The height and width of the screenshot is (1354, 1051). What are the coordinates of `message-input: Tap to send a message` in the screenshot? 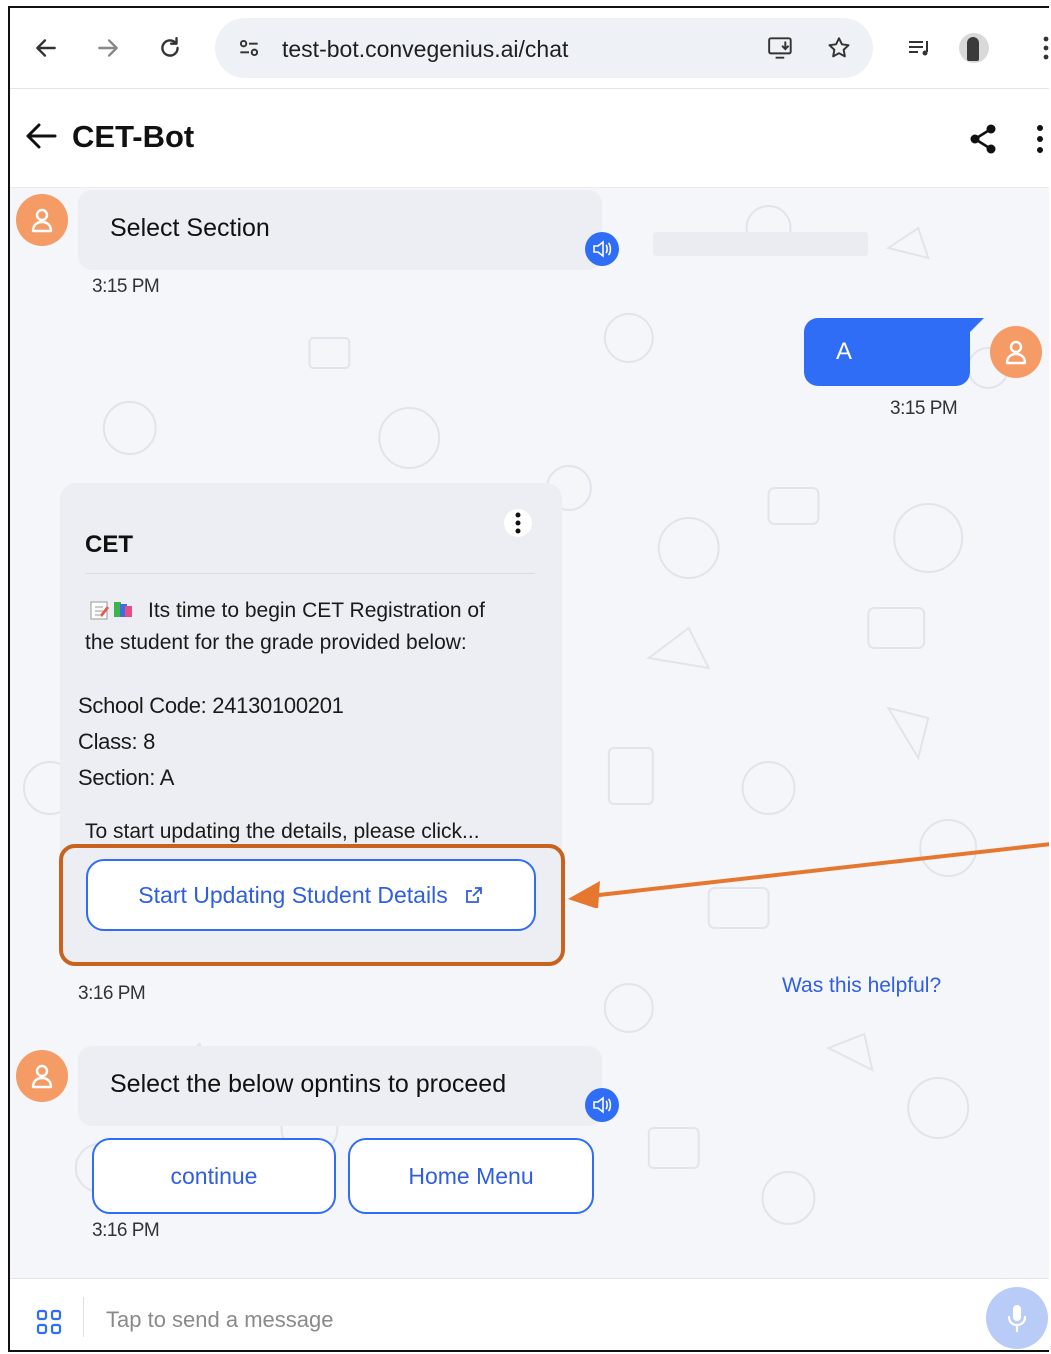 It's located at (219, 1320).